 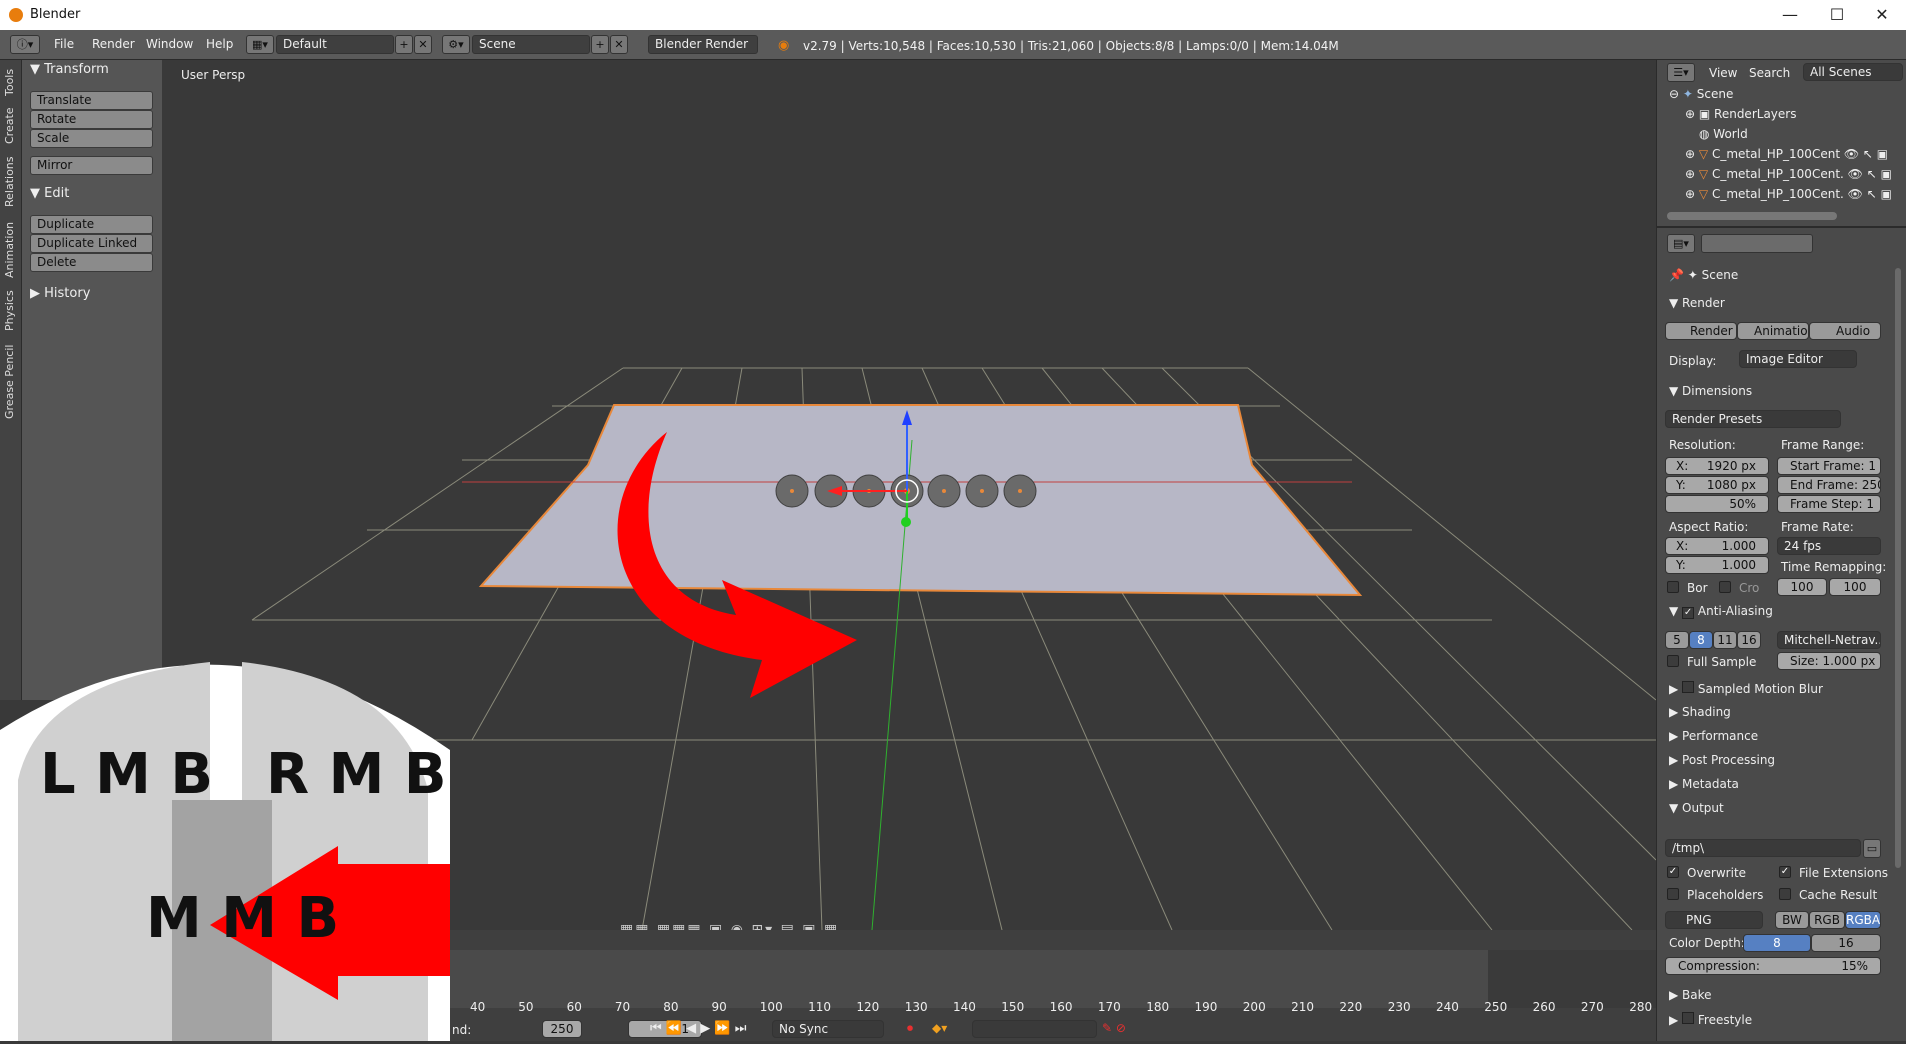 I want to click on render-presets-select: Render Presets, so click(x=1753, y=419).